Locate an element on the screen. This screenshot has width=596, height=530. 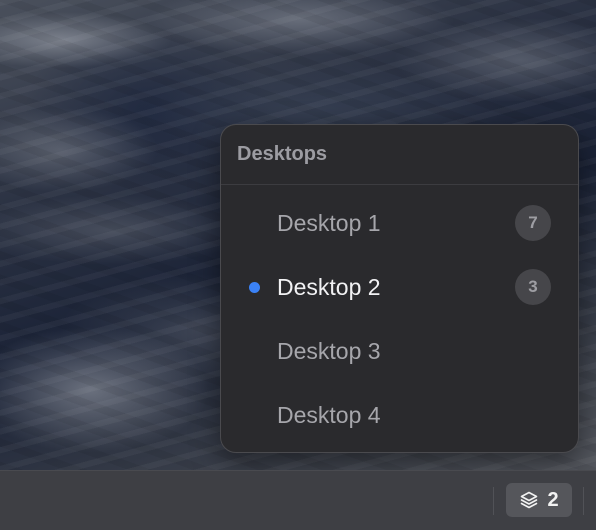
popup-title: Desktops is located at coordinates (282, 154).